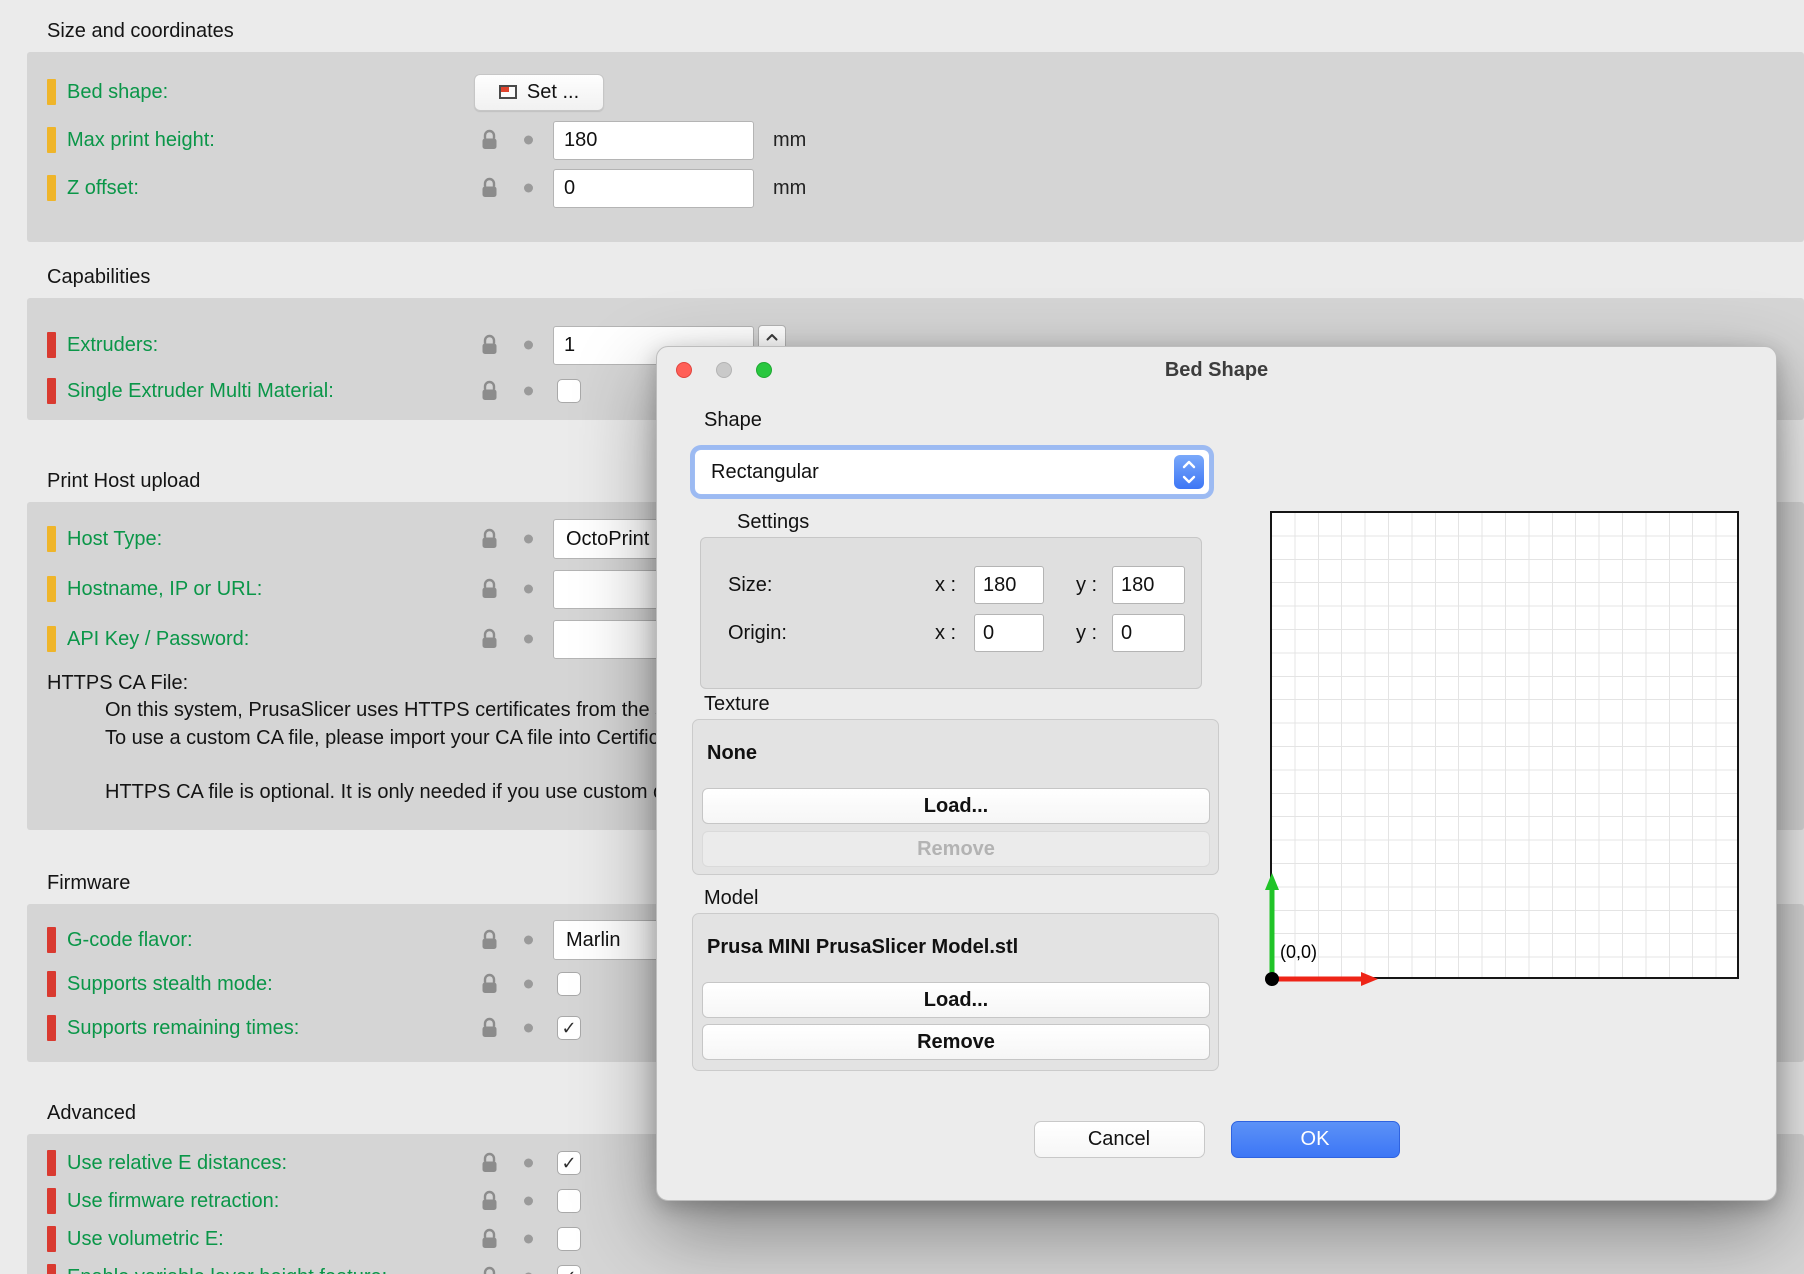 The image size is (1804, 1274). Describe the element at coordinates (653, 140) in the screenshot. I see `max-print-height-input` at that location.